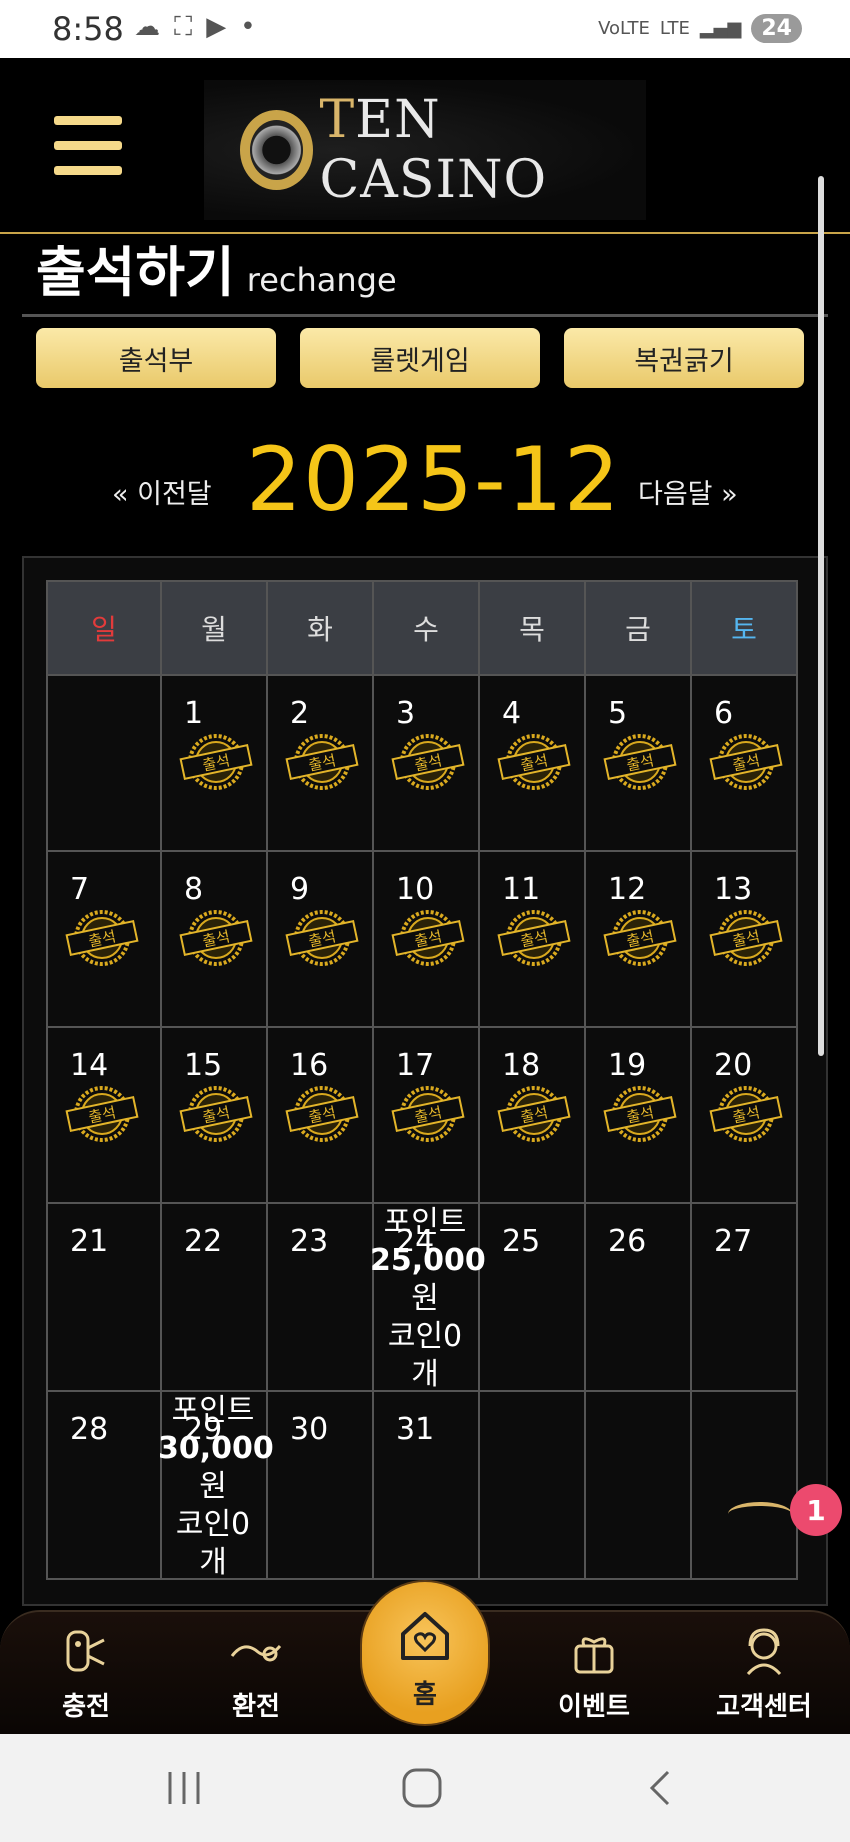 This screenshot has width=850, height=1842. Describe the element at coordinates (156, 358) in the screenshot. I see `tab-attendance: 출석부` at that location.